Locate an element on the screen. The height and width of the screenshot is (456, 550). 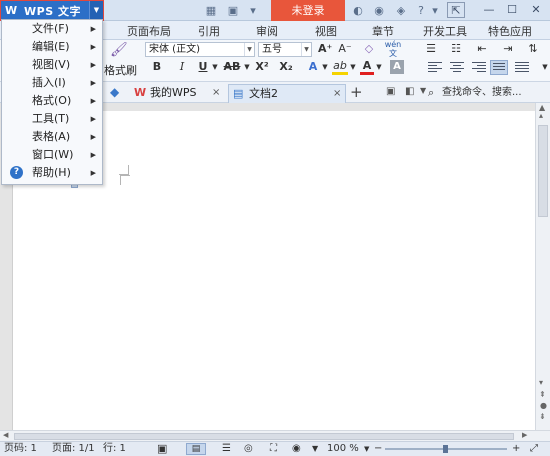
help-icon: ? is located at coordinates (421, 10).